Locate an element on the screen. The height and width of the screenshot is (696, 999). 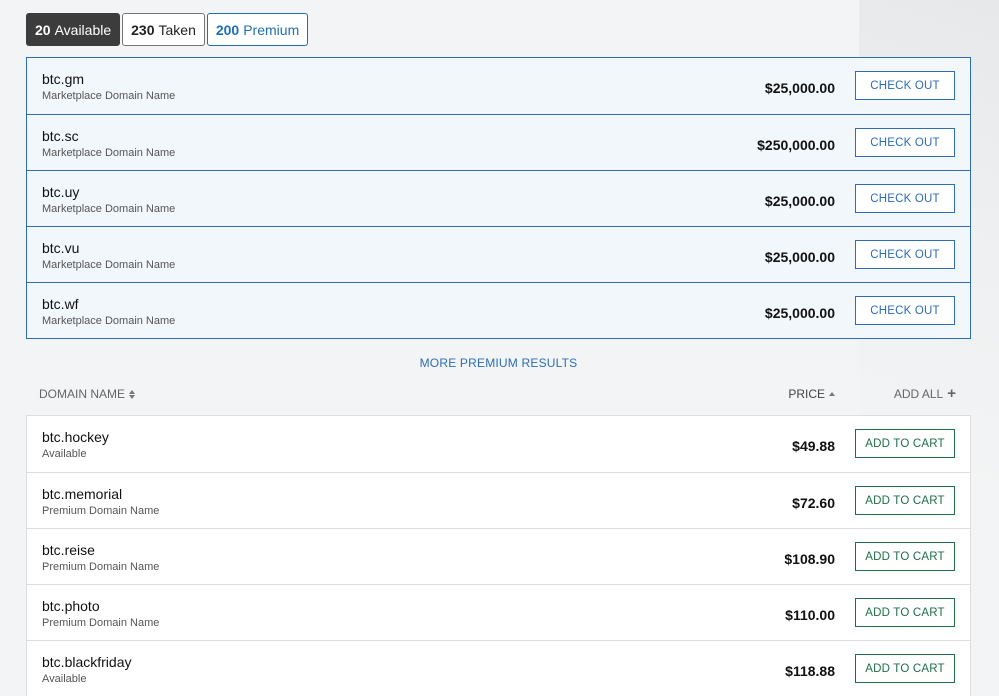
tab-count: 20 is located at coordinates (43, 29).